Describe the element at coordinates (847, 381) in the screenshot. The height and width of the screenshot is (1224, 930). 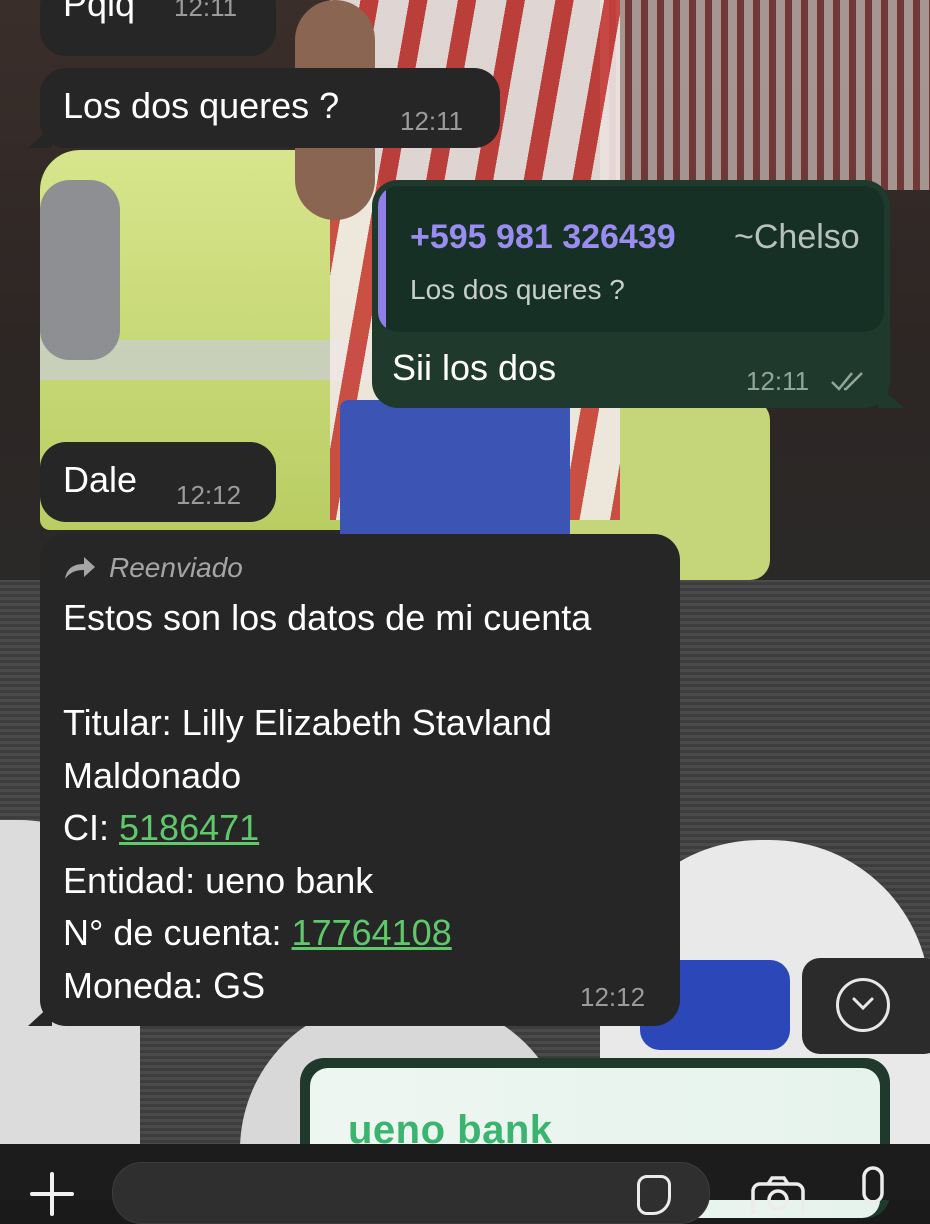
I see `double-check-icon` at that location.